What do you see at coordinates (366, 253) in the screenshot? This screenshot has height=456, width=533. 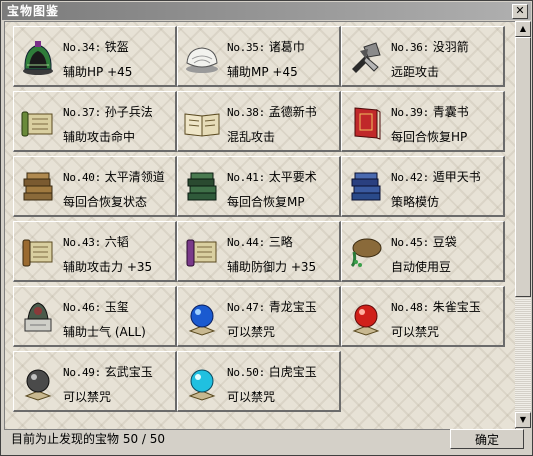 I see `bean-bag-icon` at bounding box center [366, 253].